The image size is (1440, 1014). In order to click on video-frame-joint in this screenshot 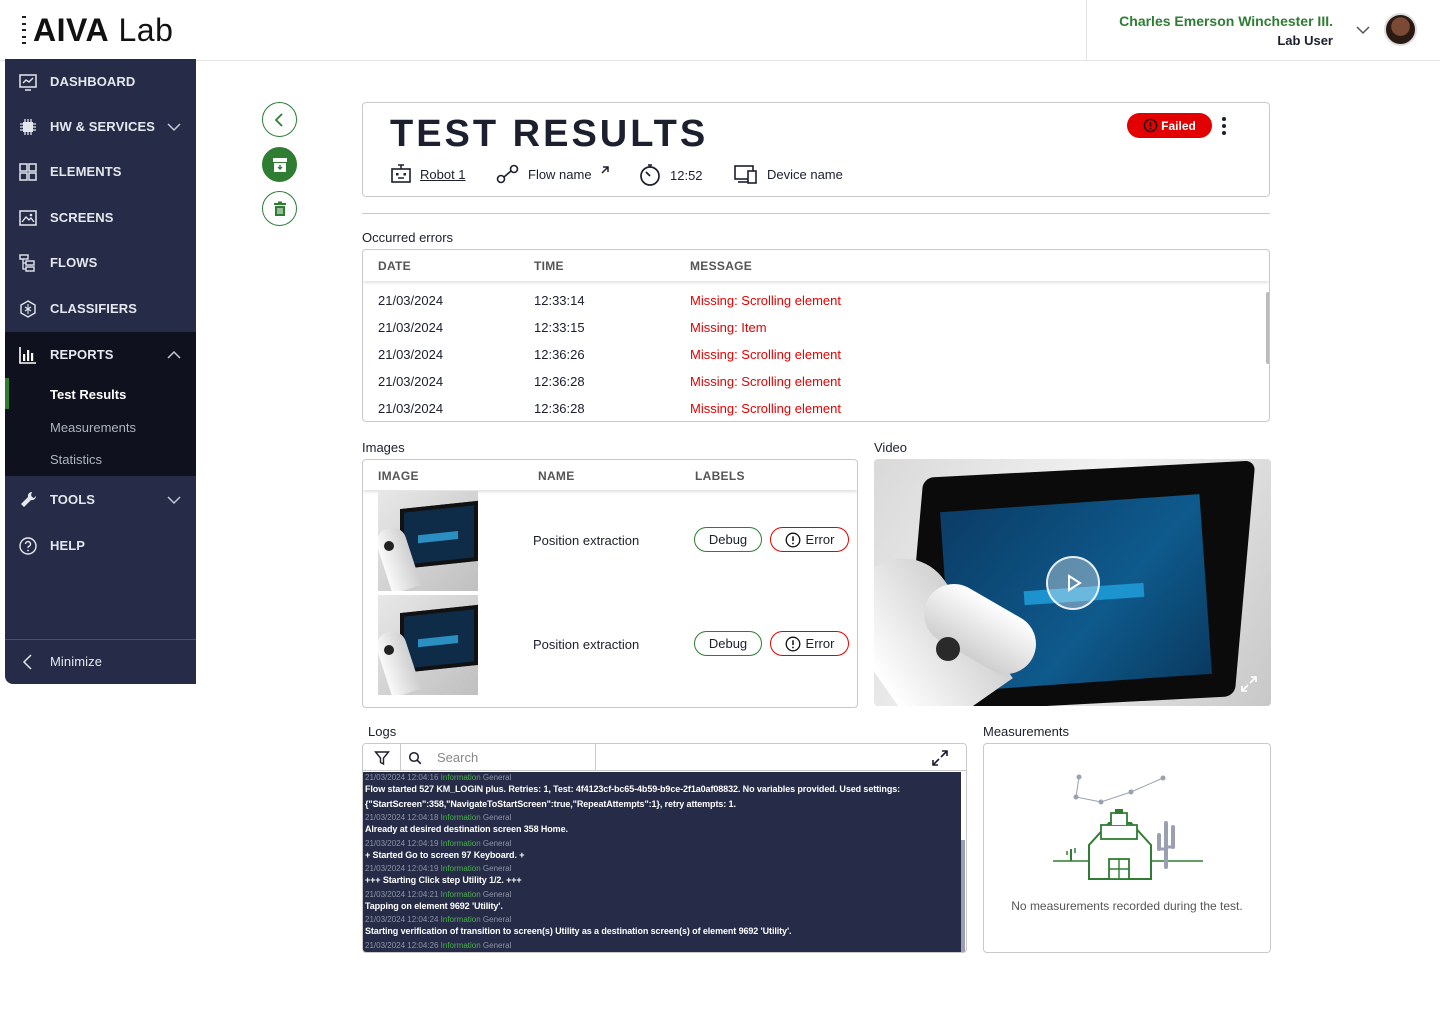, I will do `click(948, 649)`.